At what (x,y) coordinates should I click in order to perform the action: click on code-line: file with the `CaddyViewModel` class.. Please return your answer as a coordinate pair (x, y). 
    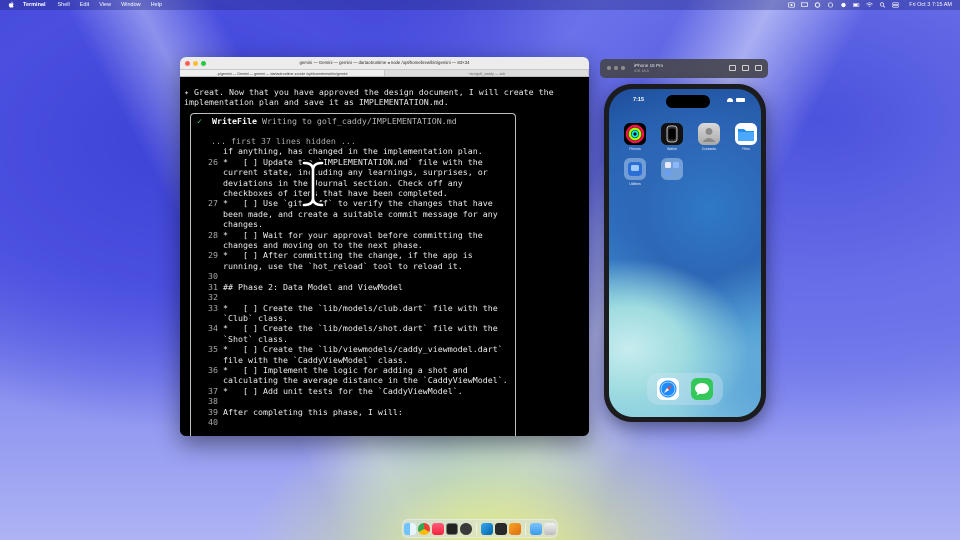
    Looking at the image, I should click on (353, 360).